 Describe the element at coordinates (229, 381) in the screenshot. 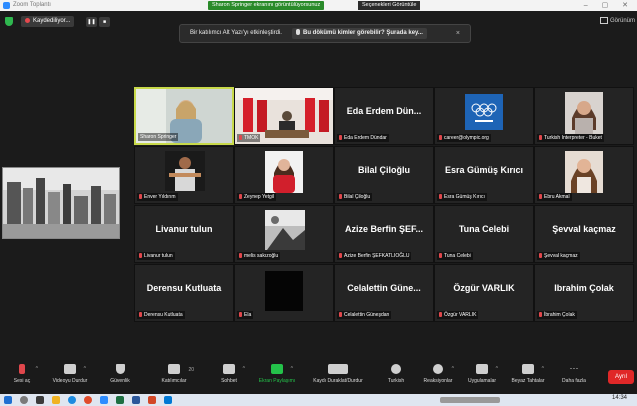

I see `chat-label: Sohbet` at that location.